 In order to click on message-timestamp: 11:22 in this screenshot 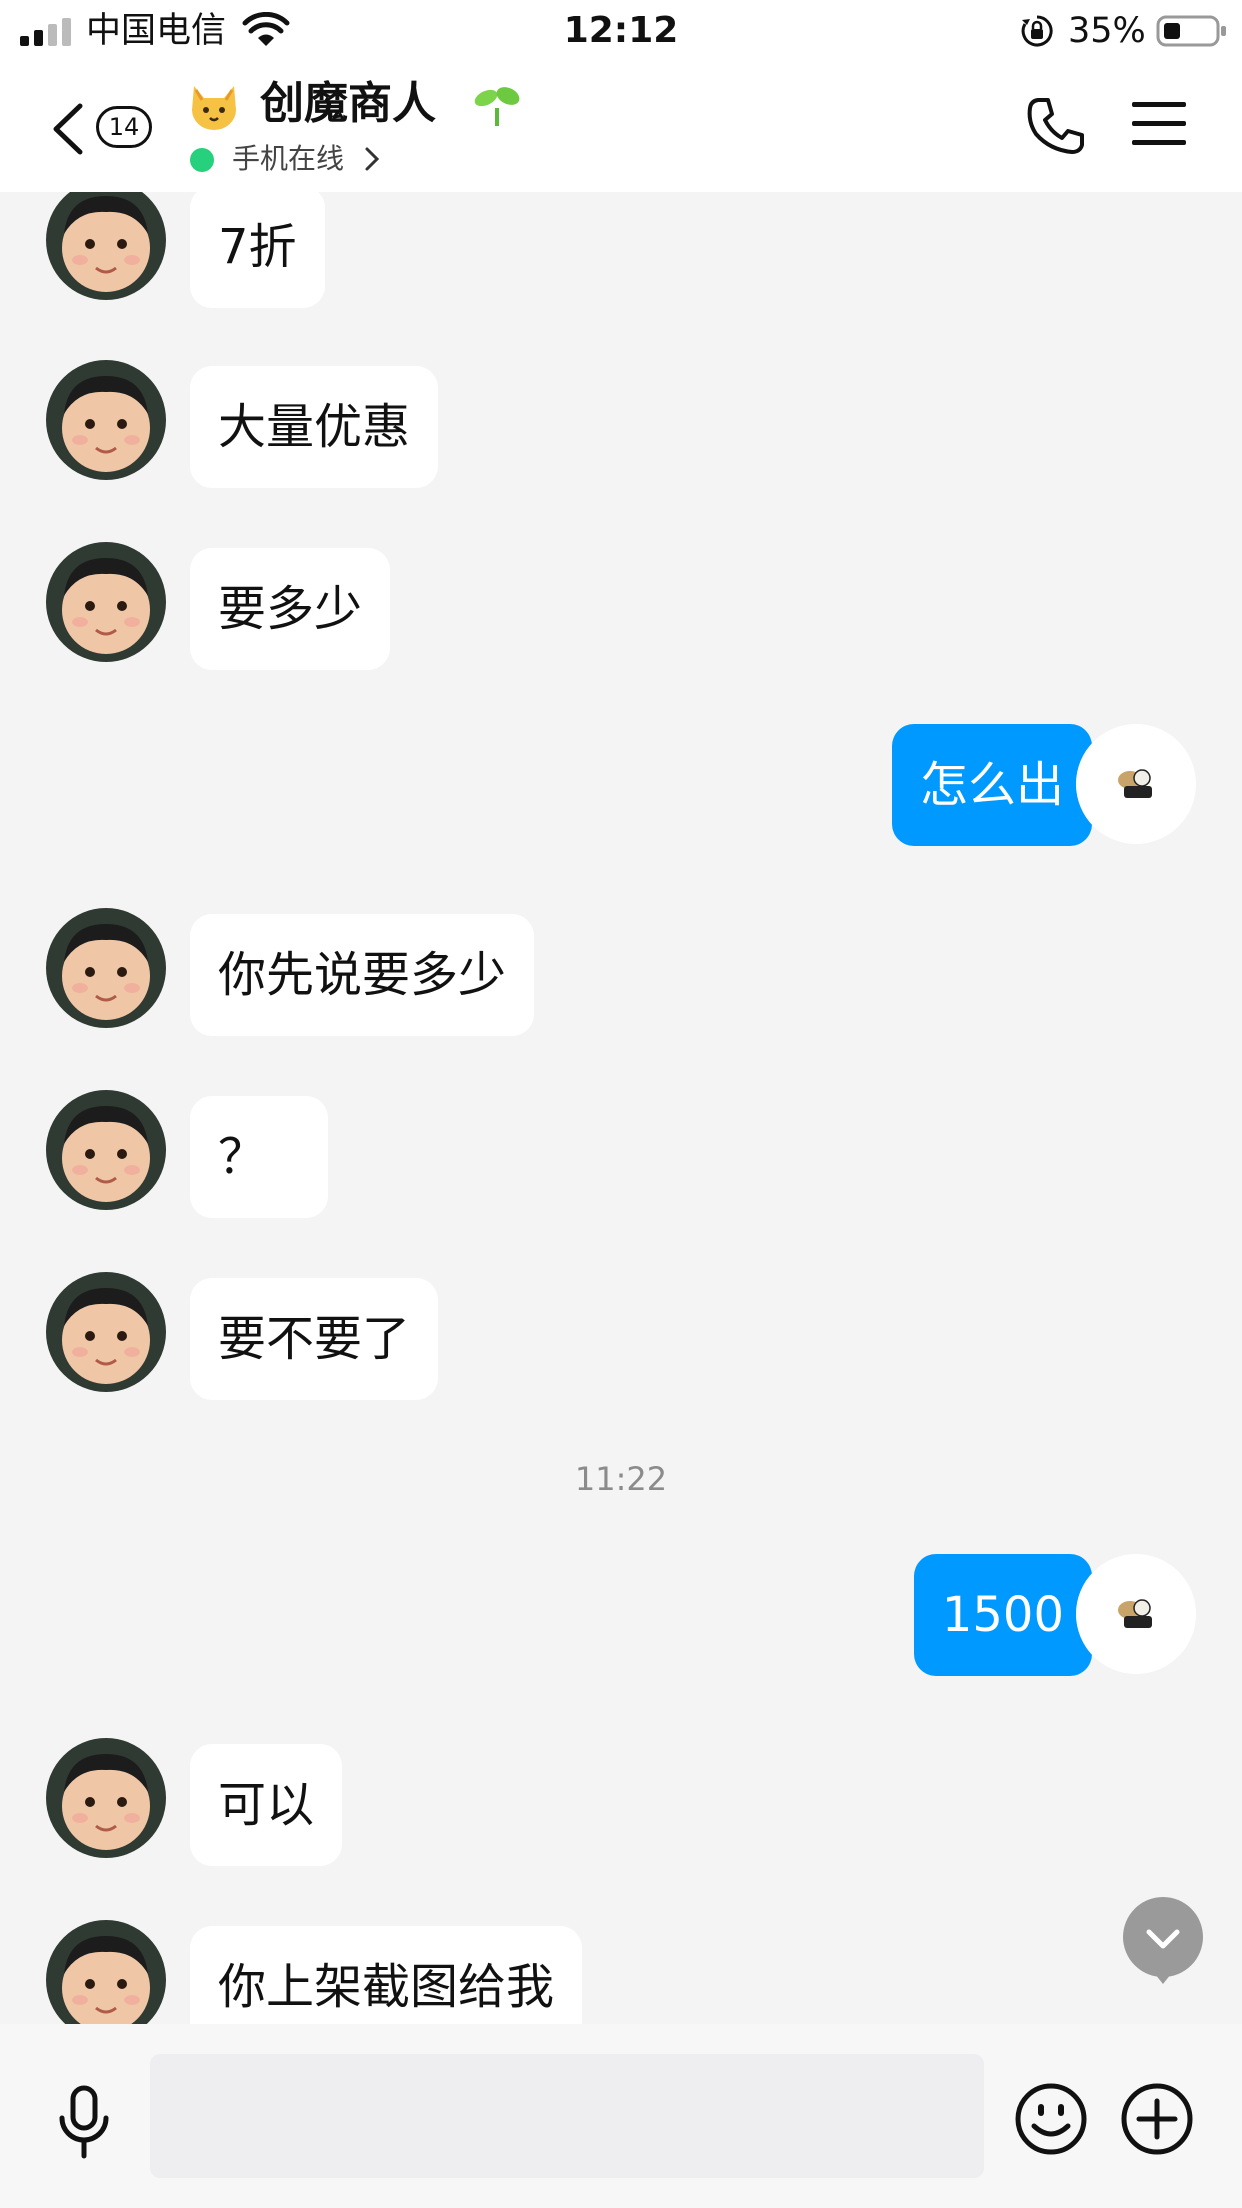, I will do `click(621, 1479)`.